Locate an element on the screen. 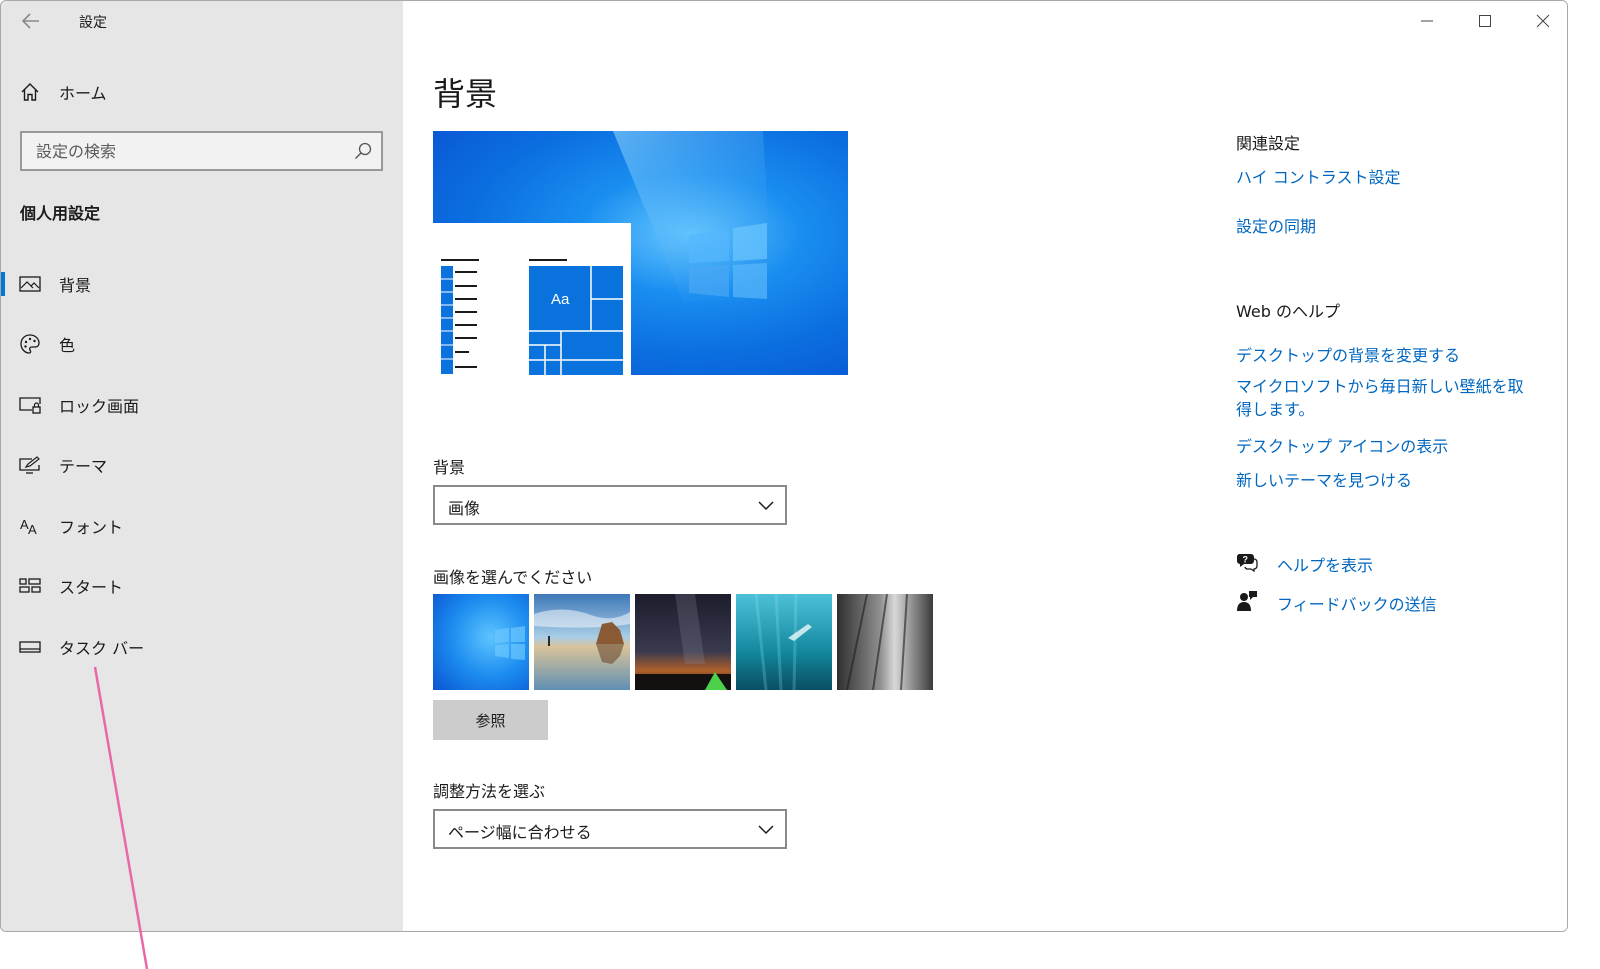 Image resolution: width=1600 pixels, height=969 pixels. feedback-icon is located at coordinates (1247, 601).